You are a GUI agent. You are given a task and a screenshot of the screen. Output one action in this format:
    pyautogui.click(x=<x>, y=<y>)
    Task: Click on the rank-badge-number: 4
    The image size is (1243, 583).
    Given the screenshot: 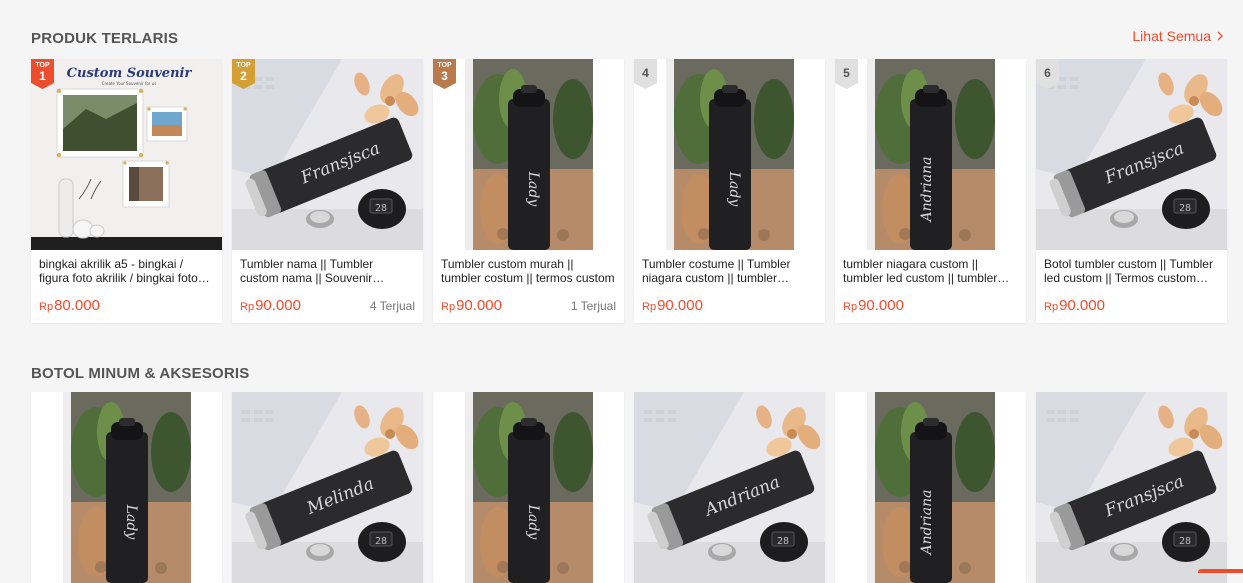 What is the action you would take?
    pyautogui.click(x=645, y=69)
    